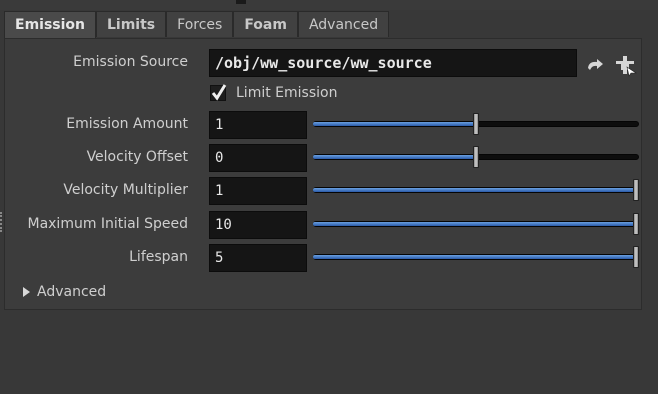 The height and width of the screenshot is (394, 658). What do you see at coordinates (258, 225) in the screenshot?
I see `maximum-initial-speed-field: 10` at bounding box center [258, 225].